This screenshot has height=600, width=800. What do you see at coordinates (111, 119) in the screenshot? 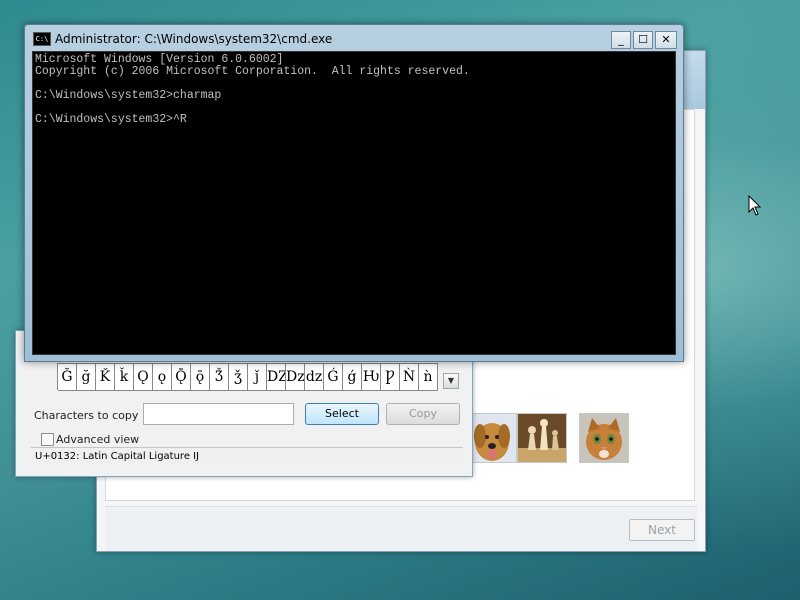
I see `console-line: C:\Windows\system32>^R` at bounding box center [111, 119].